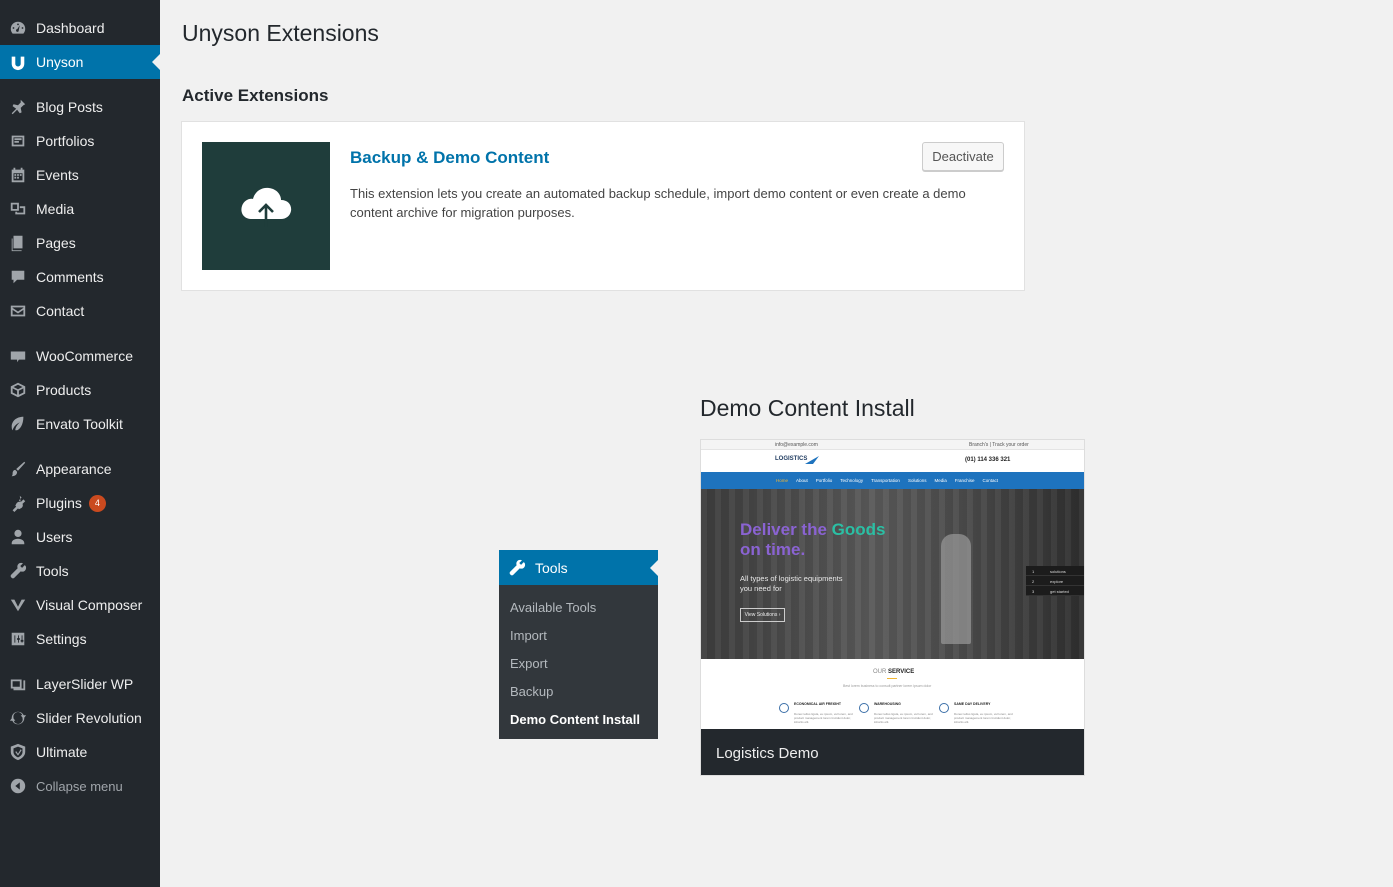  What do you see at coordinates (18, 243) in the screenshot?
I see `pages-icon` at bounding box center [18, 243].